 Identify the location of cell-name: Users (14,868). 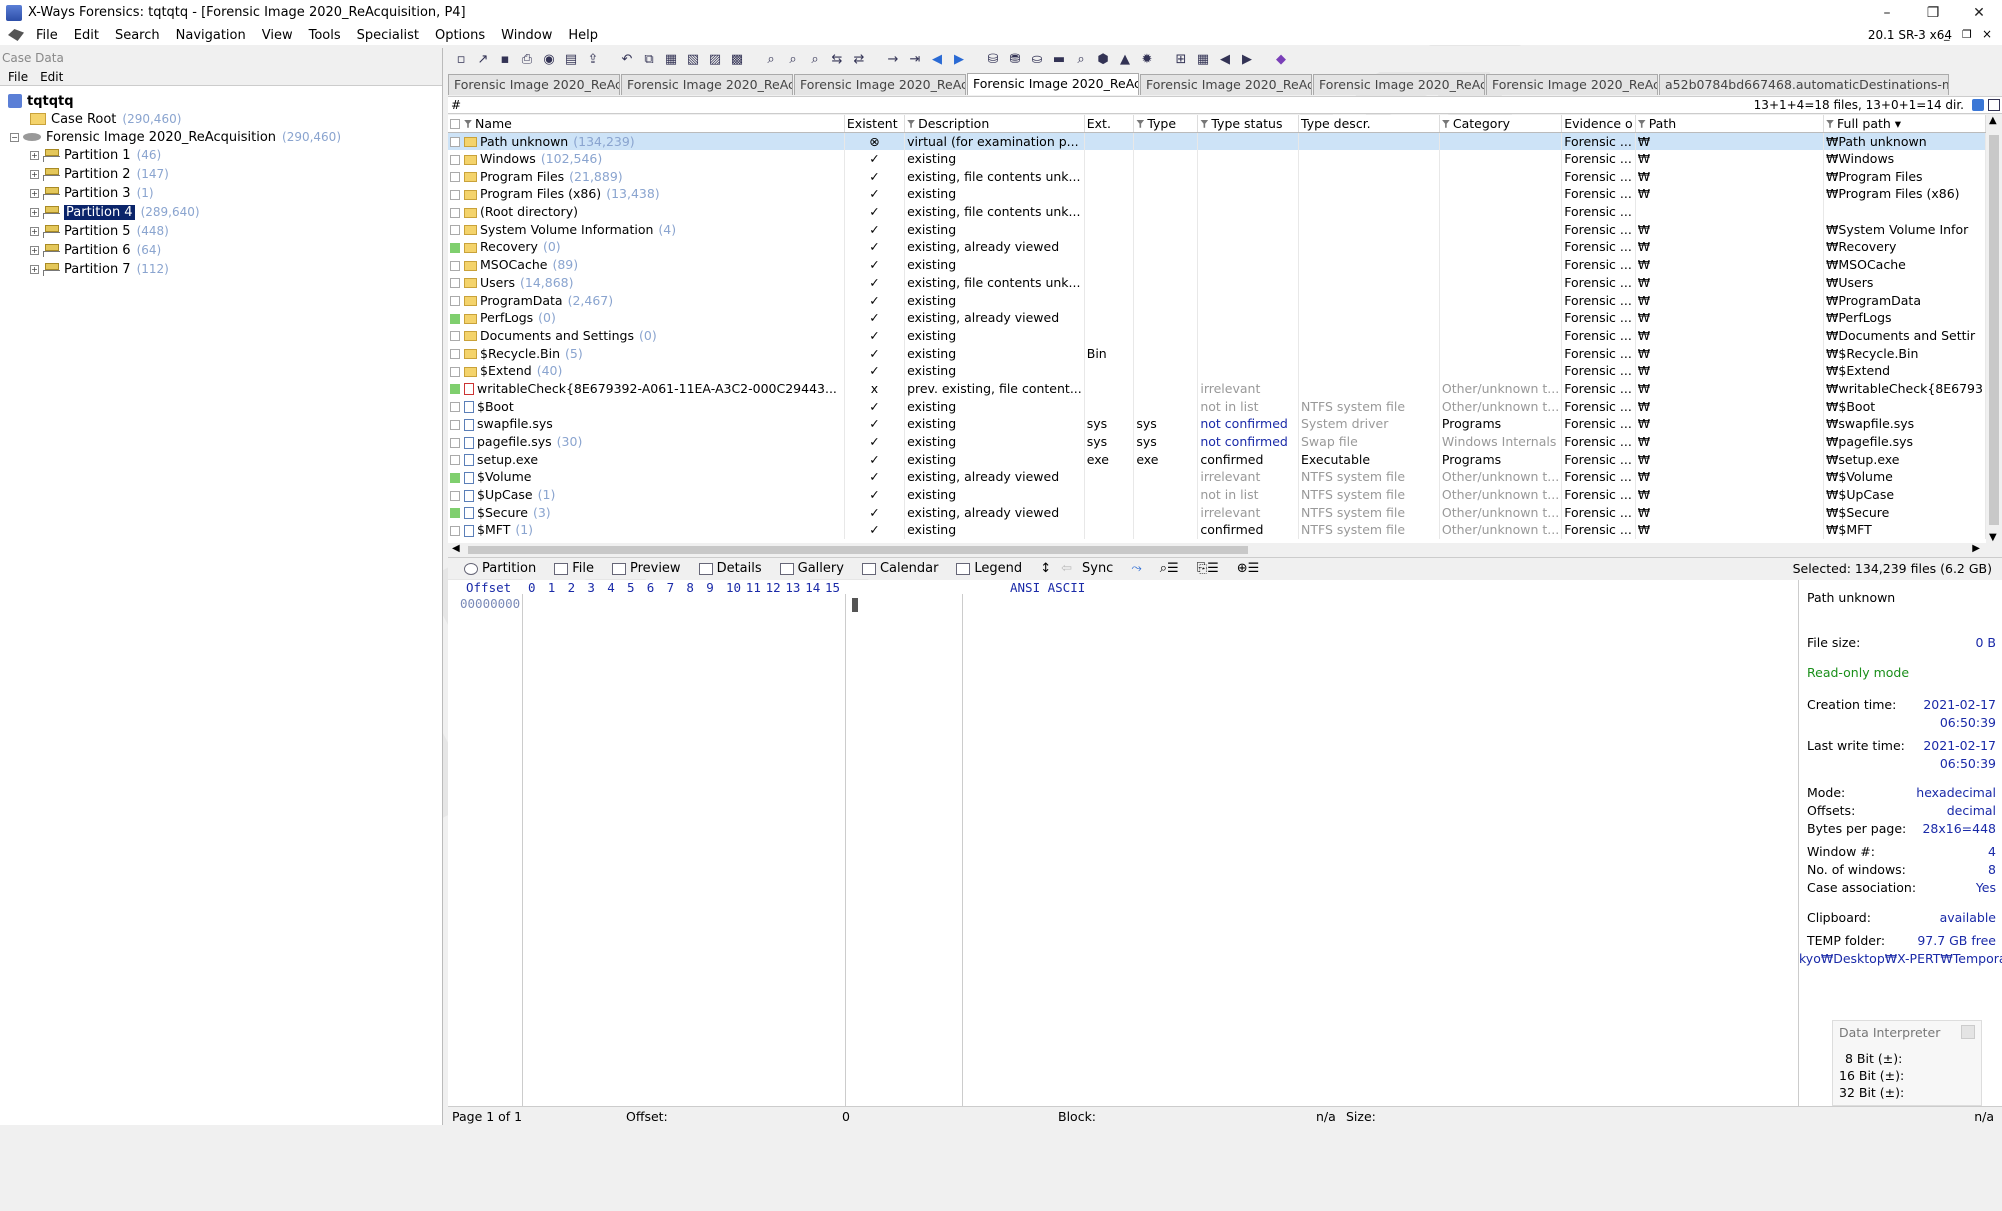
(646, 282).